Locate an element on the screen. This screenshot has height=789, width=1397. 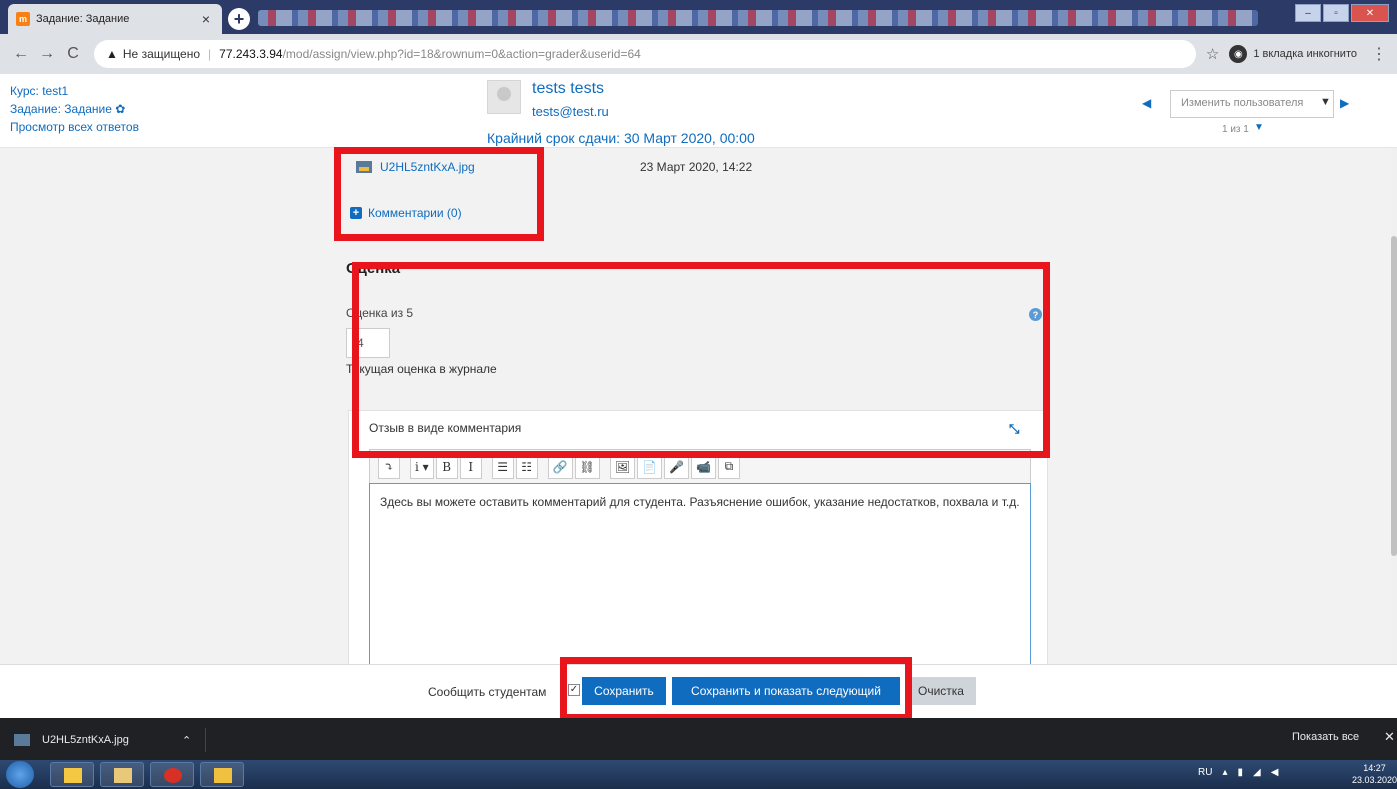
incognito-label: 1 вкладка инкогнито is located at coordinates (1305, 54).